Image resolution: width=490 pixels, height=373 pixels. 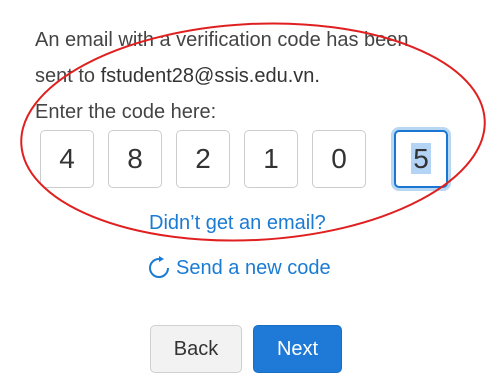 I want to click on code-digit-6-selected-text: 5, so click(x=421, y=158).